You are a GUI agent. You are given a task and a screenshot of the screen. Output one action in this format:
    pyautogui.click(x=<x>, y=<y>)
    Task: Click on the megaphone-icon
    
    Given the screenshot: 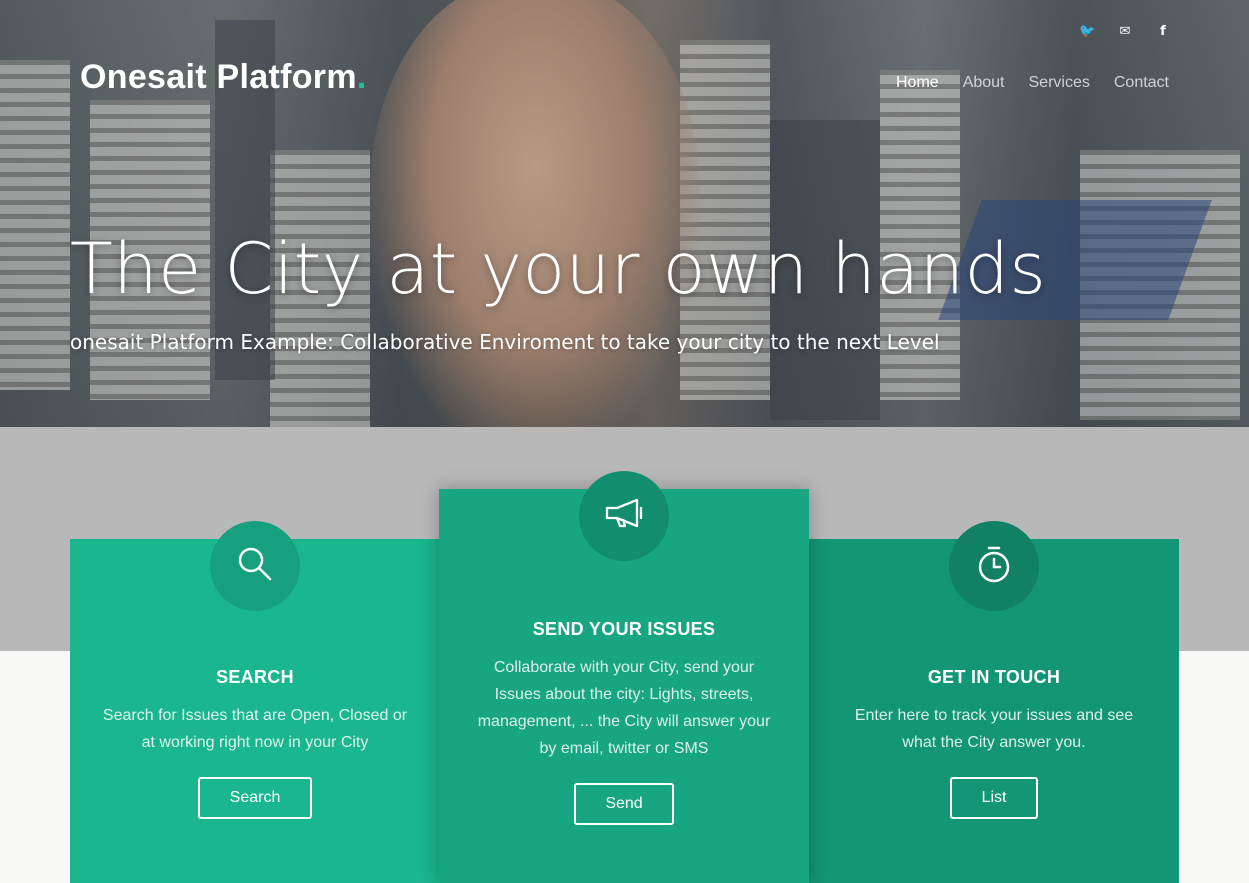 What is the action you would take?
    pyautogui.click(x=624, y=516)
    